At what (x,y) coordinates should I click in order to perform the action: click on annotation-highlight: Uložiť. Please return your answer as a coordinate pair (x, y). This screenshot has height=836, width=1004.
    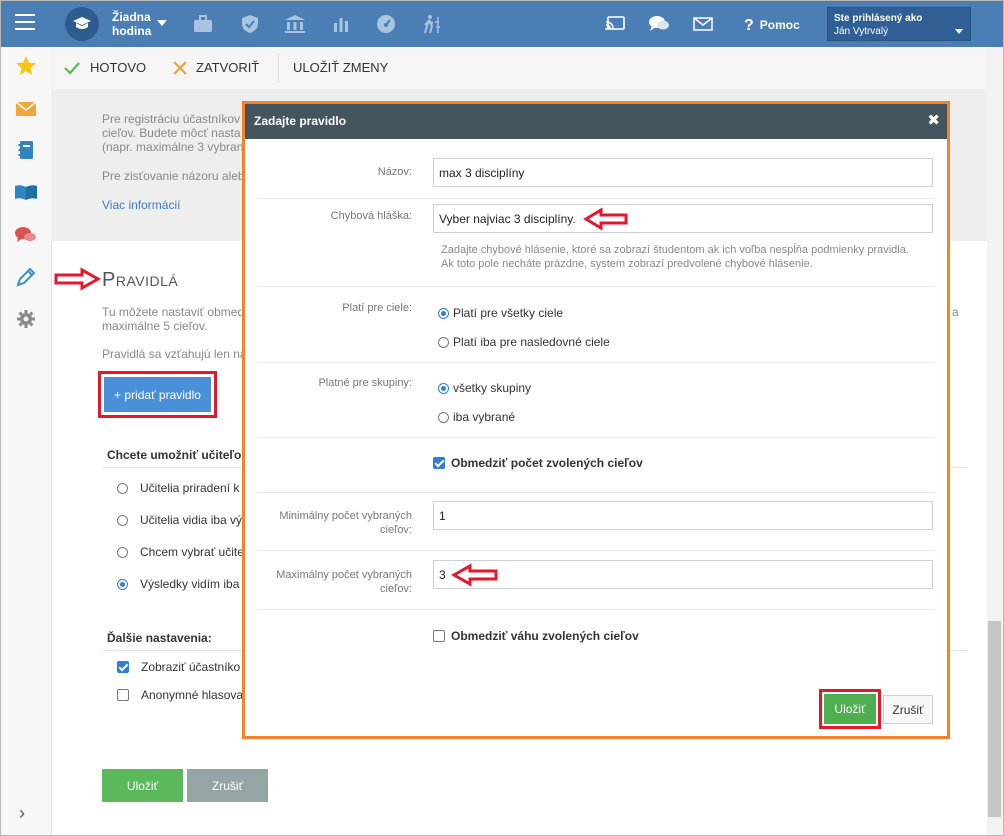
    Looking at the image, I should click on (850, 709).